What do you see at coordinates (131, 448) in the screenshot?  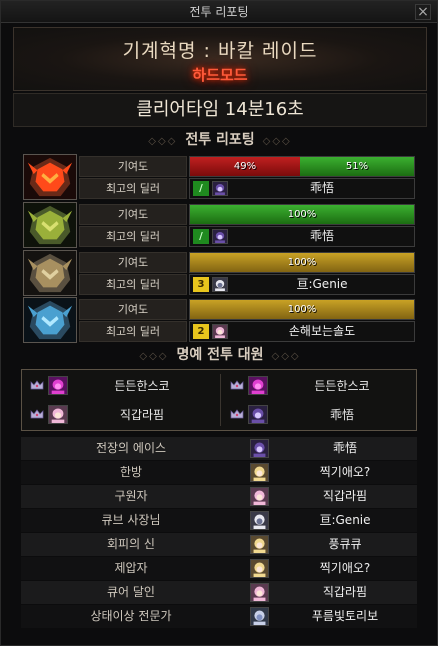 I see `award-title: 전장의 에이스` at bounding box center [131, 448].